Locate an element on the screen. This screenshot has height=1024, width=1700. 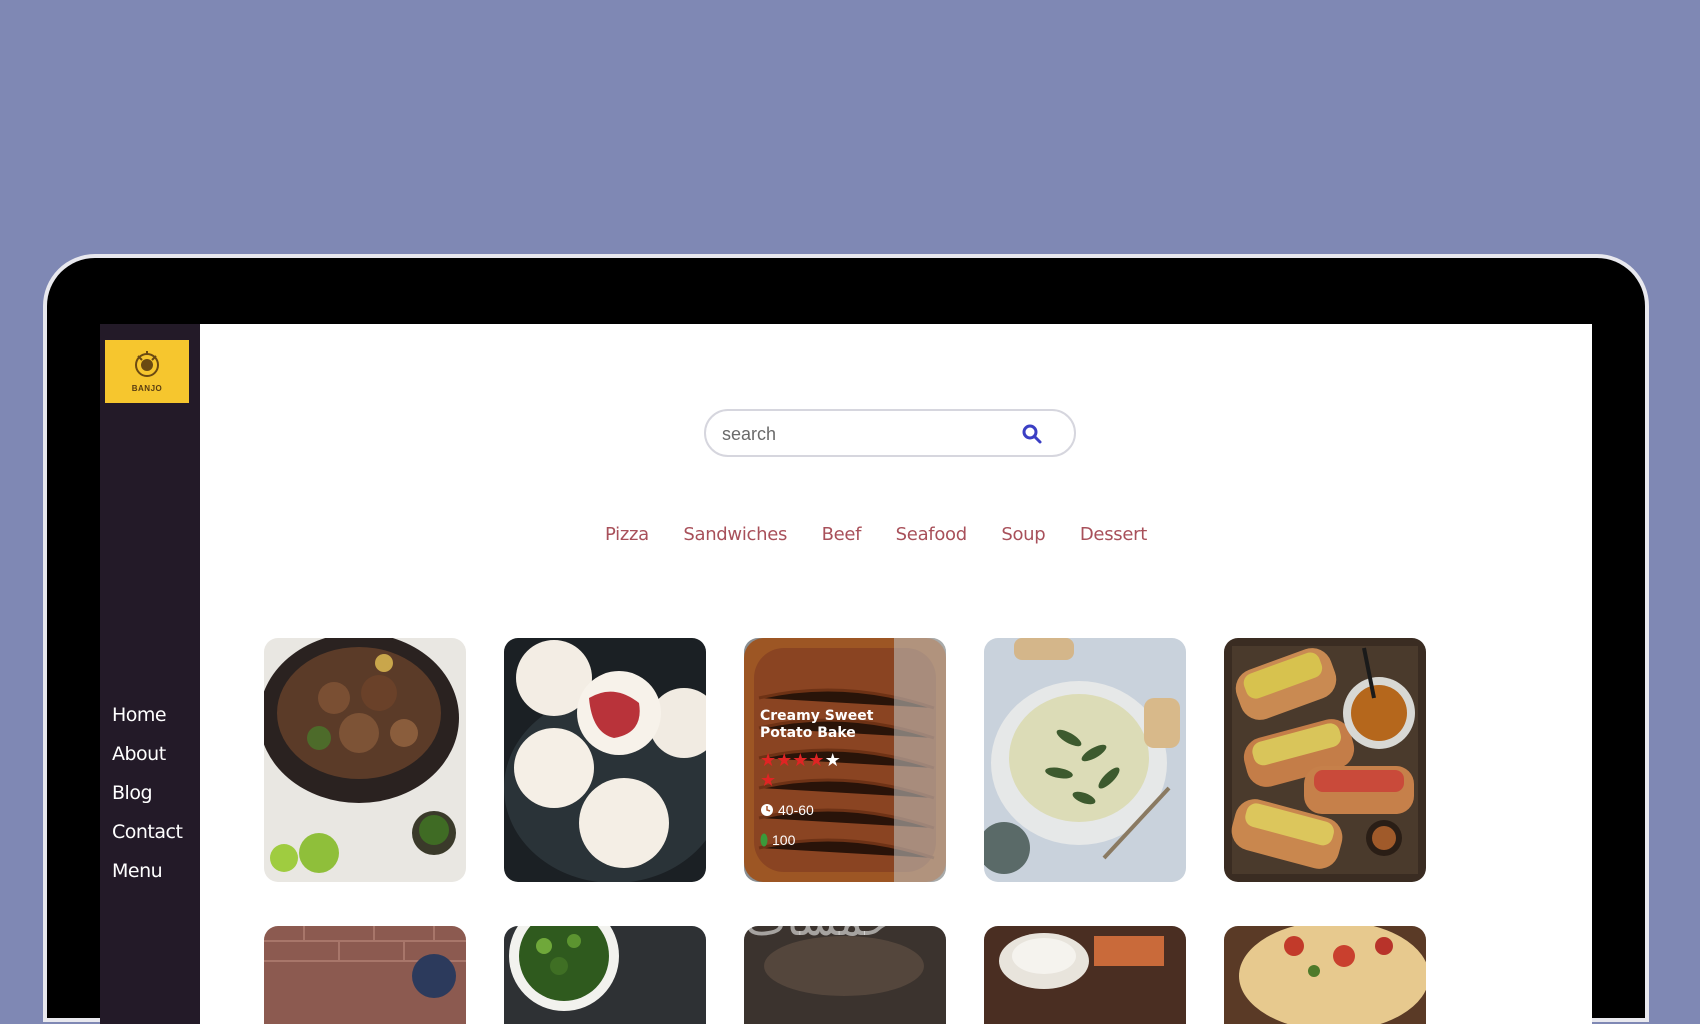
bao-buns-image is located at coordinates (605, 760).